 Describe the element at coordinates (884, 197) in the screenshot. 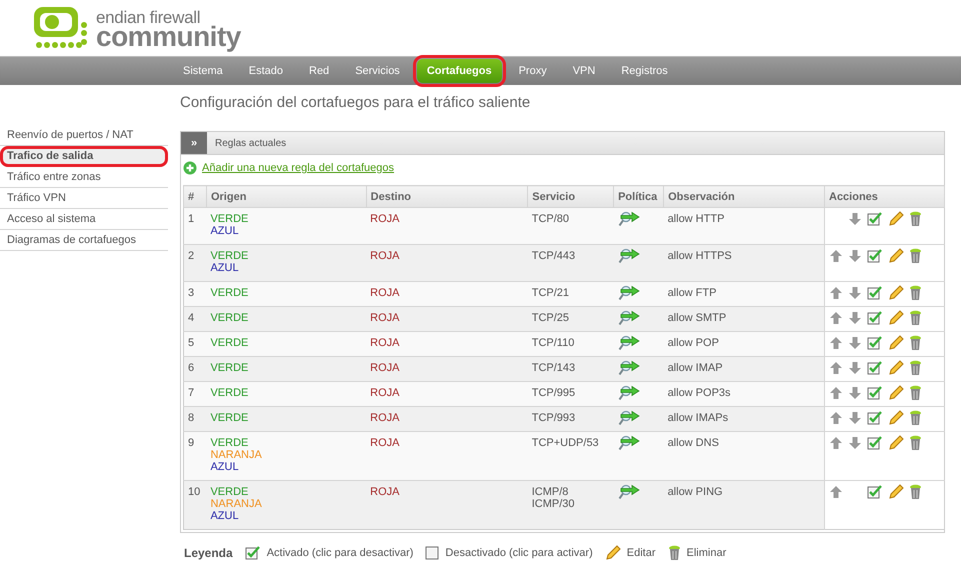

I see `column-header: Acciones` at that location.